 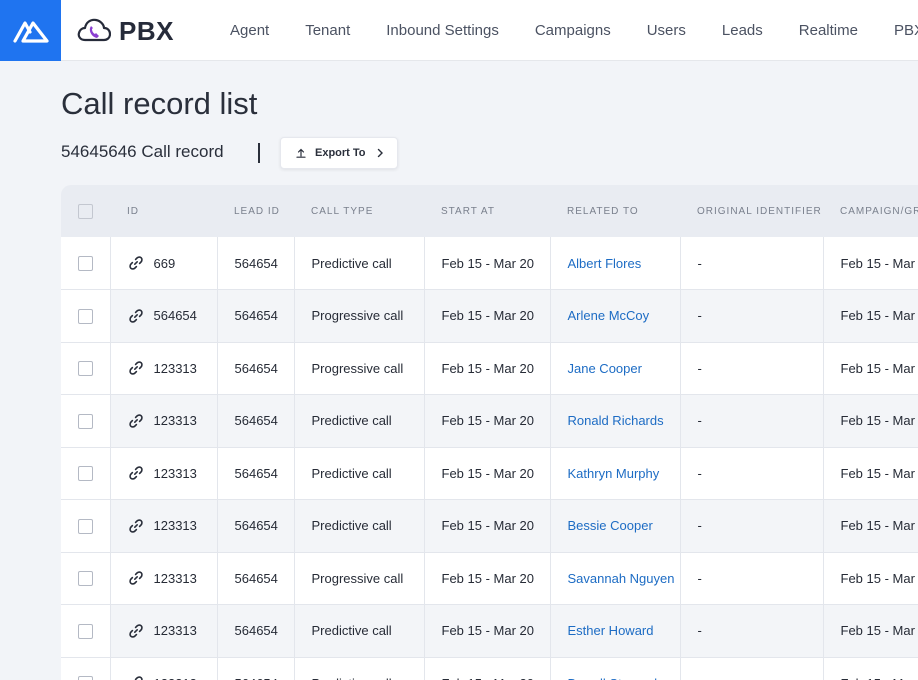 I want to click on related-to-link: Esther Howard, so click(x=611, y=630).